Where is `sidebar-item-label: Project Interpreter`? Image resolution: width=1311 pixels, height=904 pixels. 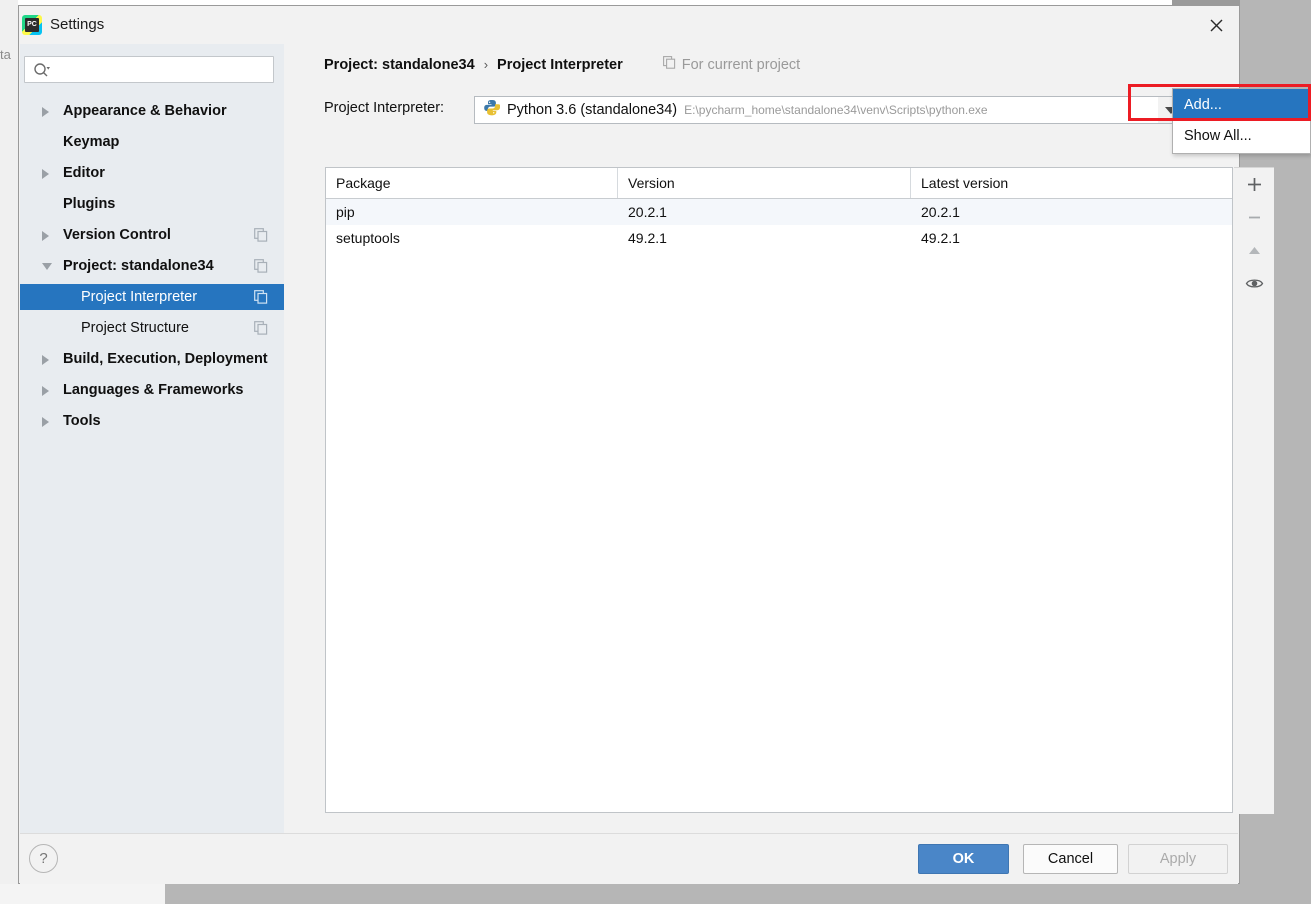
sidebar-item-label: Project Interpreter is located at coordinates (139, 297).